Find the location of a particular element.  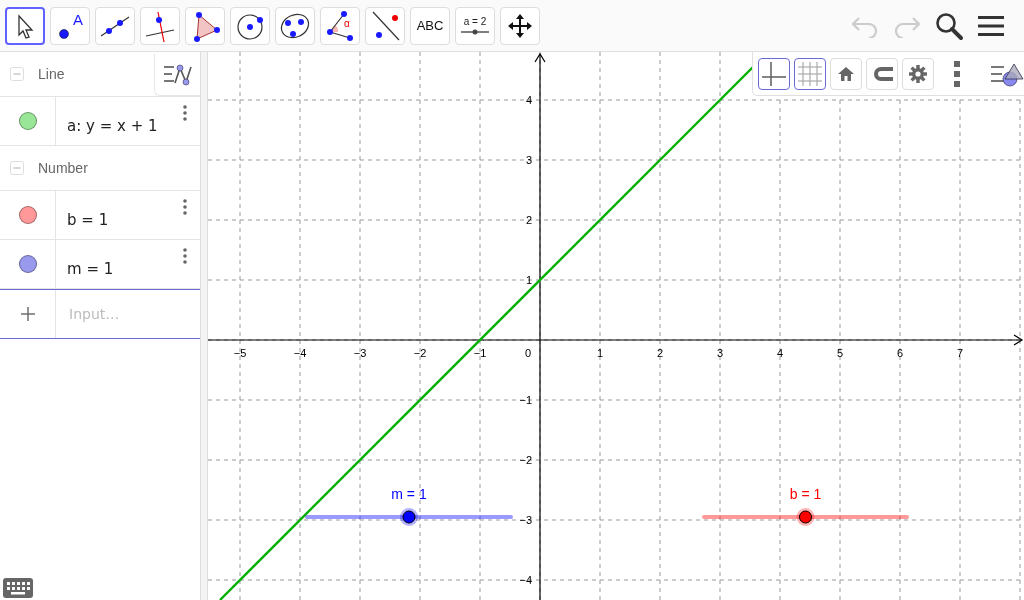

perpendicular-line-icon is located at coordinates (160, 25).